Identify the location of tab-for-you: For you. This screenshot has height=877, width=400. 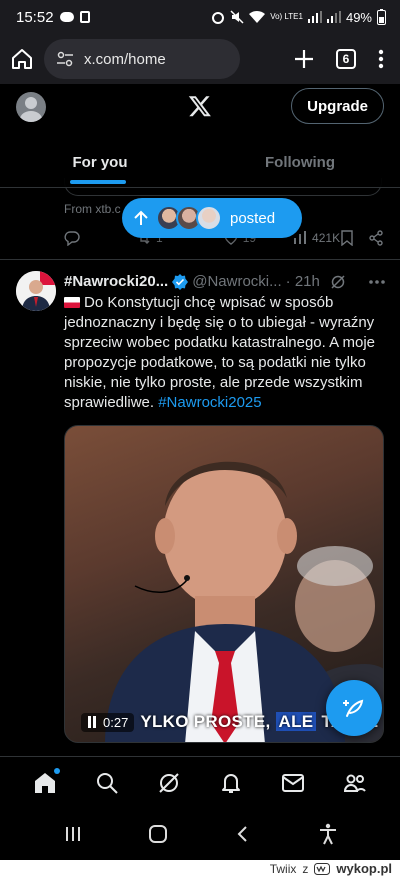
(100, 162).